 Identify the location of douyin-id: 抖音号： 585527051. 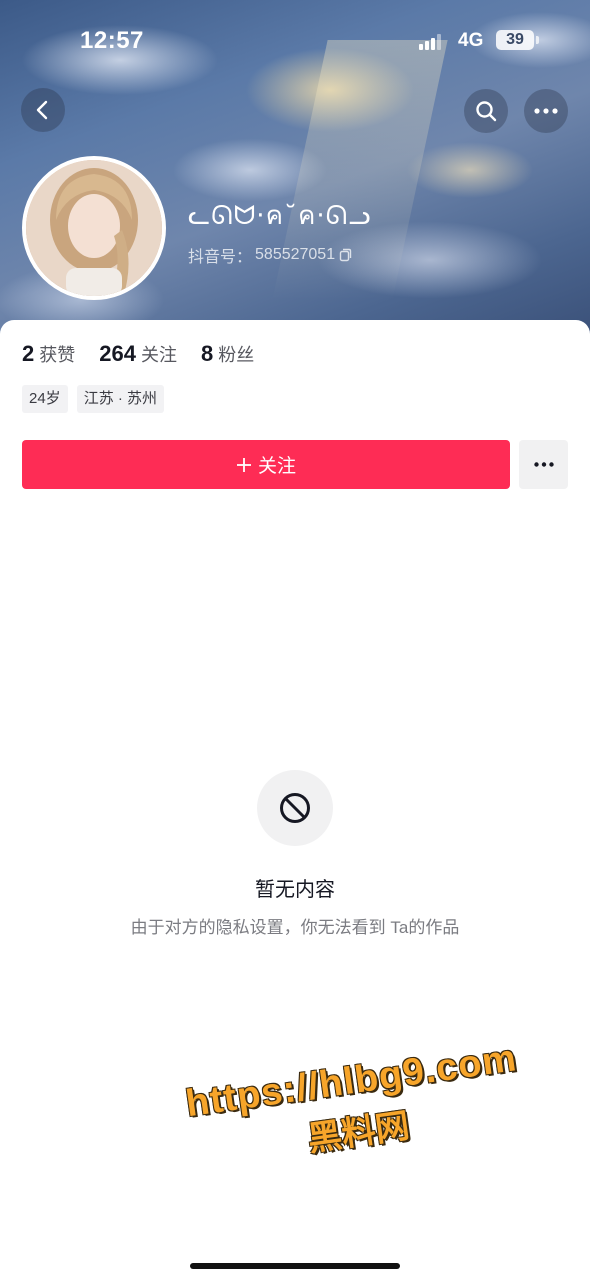
(270, 255).